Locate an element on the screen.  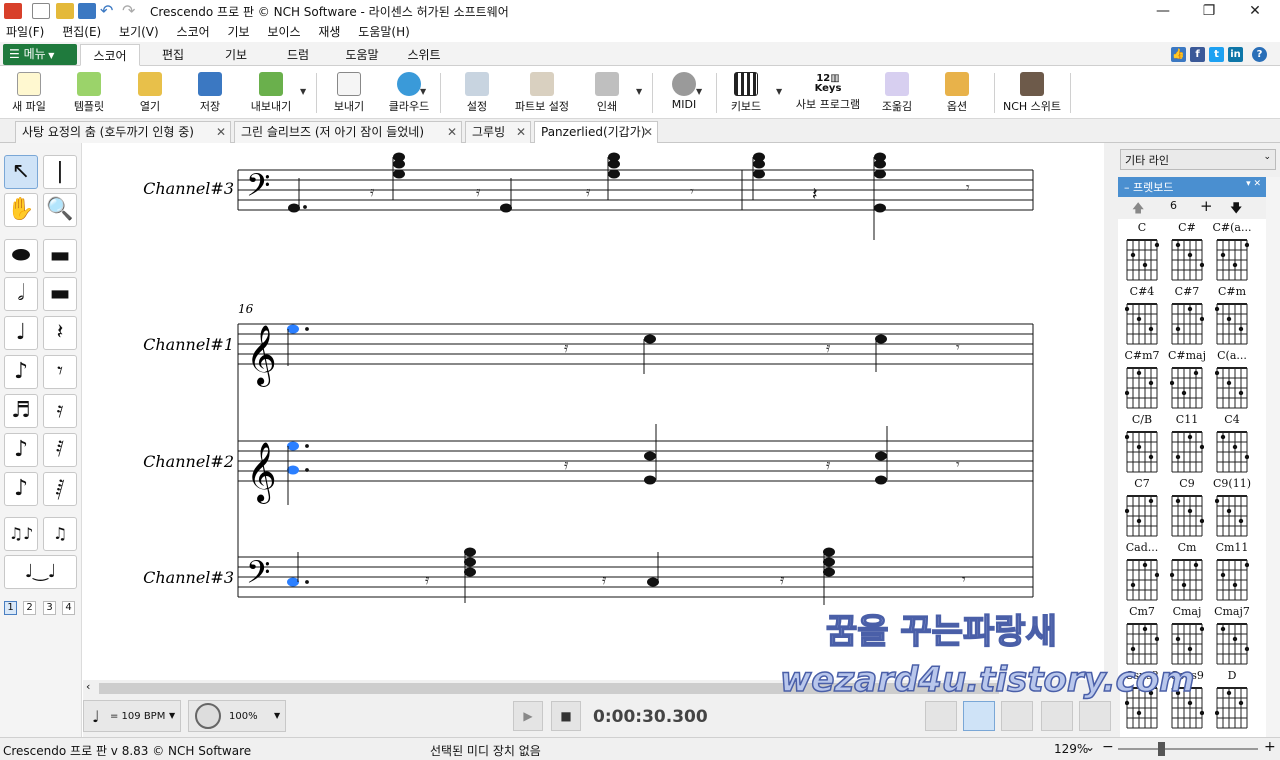
cloud-button: 클라우드 is located at coordinates (409, 93).